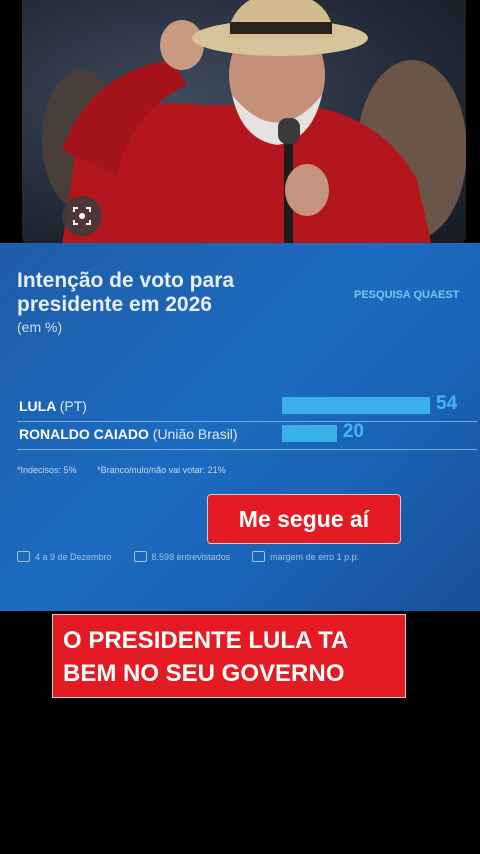 This screenshot has width=480, height=854. I want to click on people-icon, so click(140, 556).